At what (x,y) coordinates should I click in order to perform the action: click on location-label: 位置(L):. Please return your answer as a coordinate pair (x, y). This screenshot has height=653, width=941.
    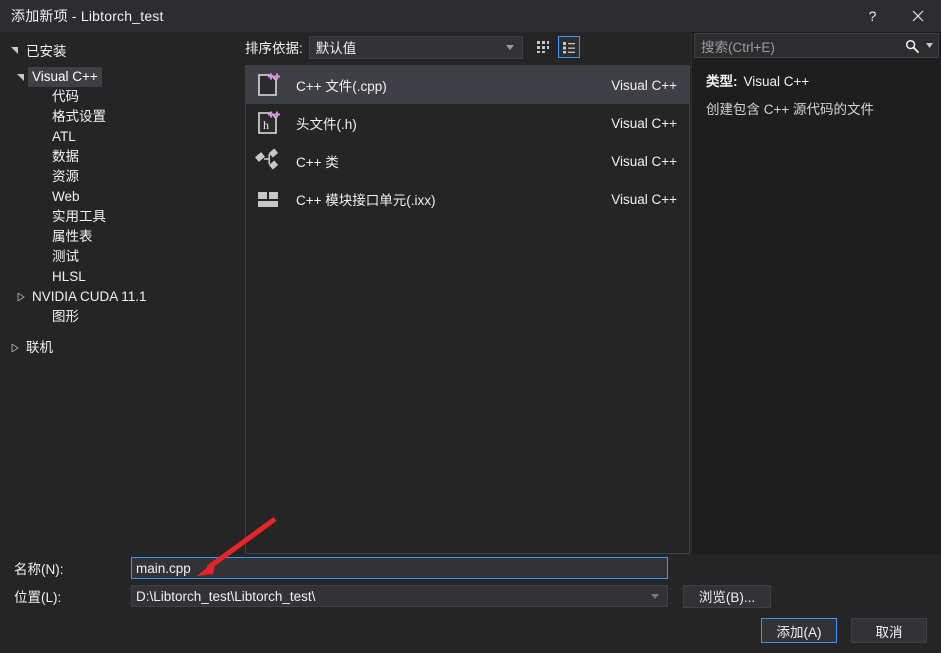
    Looking at the image, I should click on (38, 597).